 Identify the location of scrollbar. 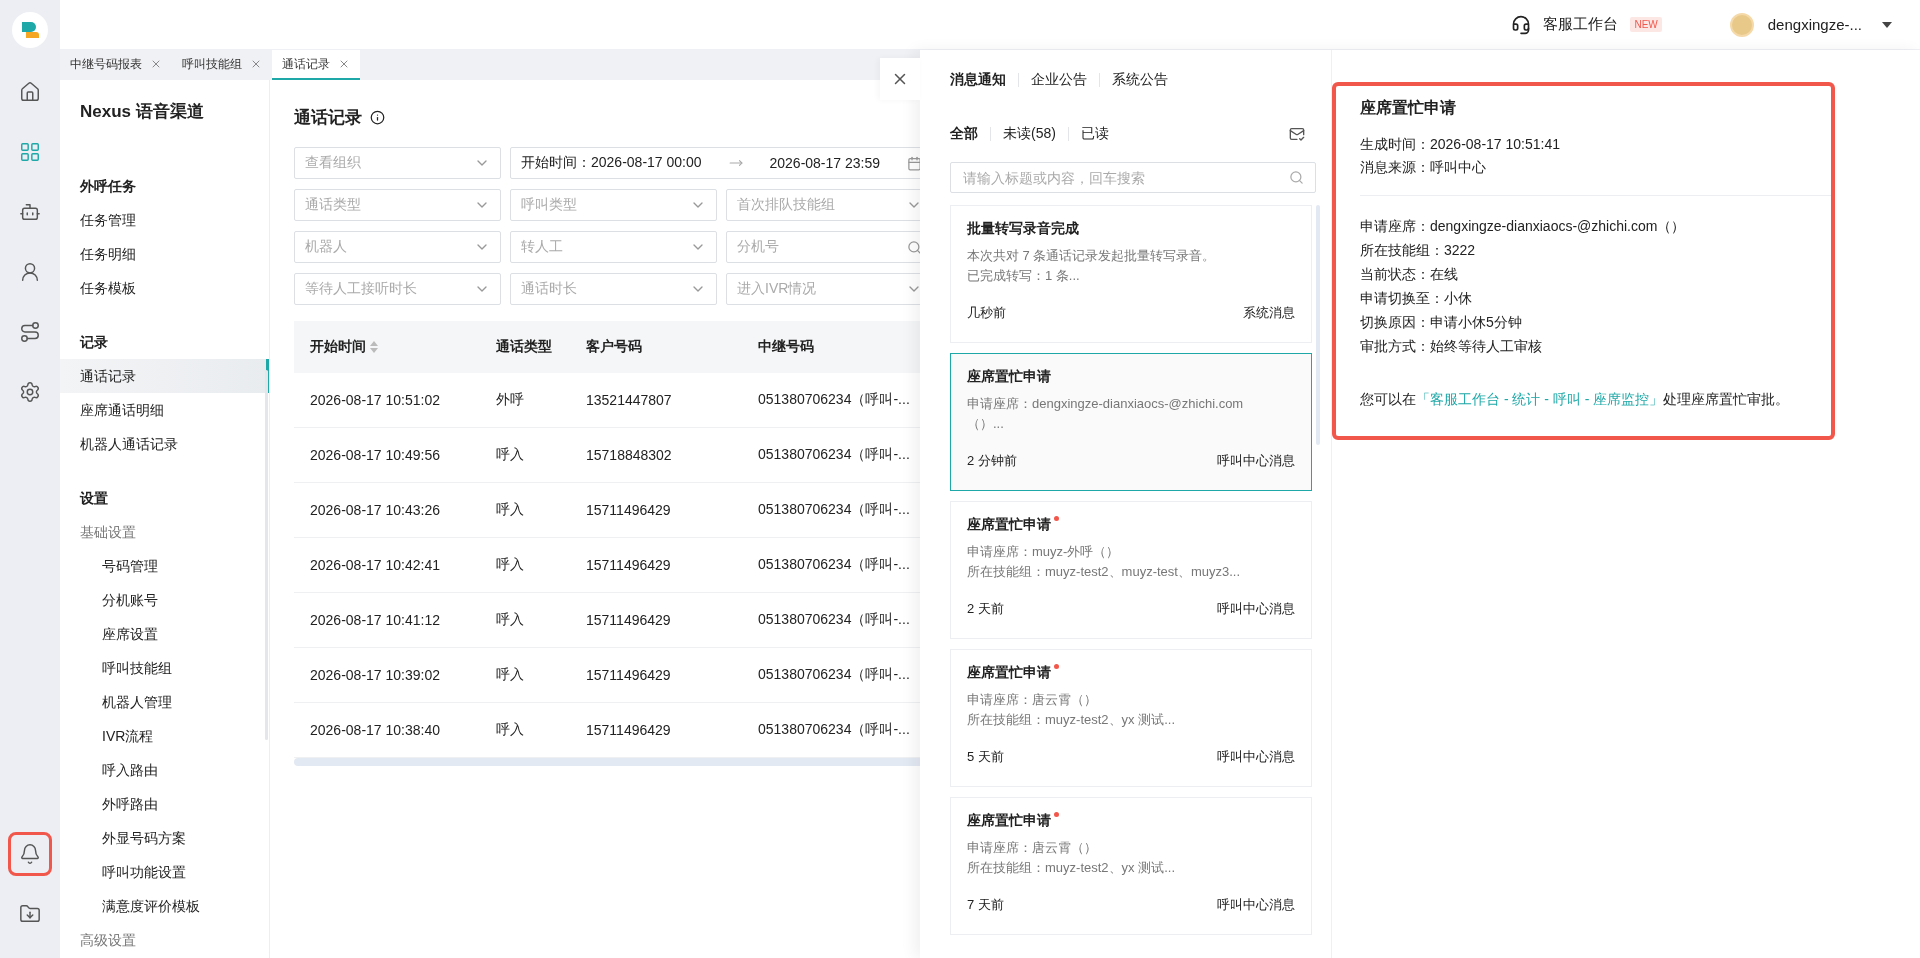
(607, 762).